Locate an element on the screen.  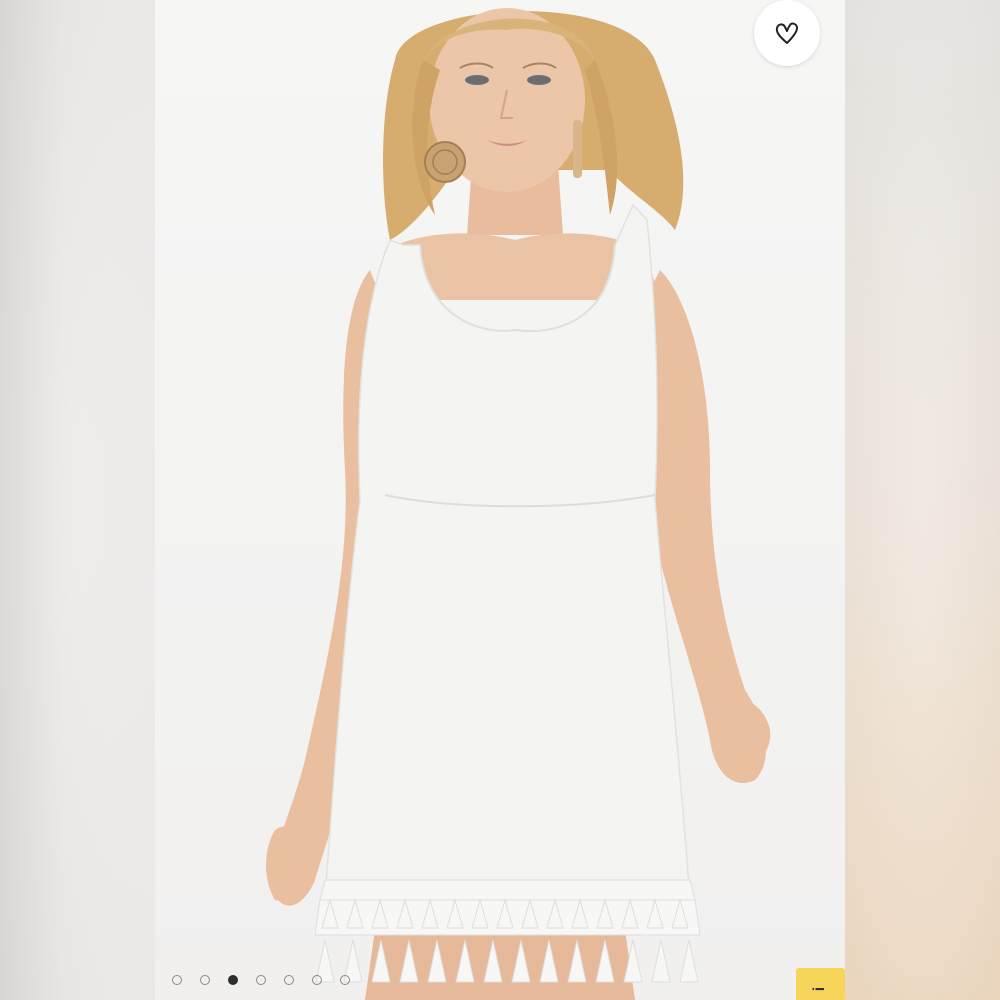
carousel-pagination is located at coordinates (261, 980).